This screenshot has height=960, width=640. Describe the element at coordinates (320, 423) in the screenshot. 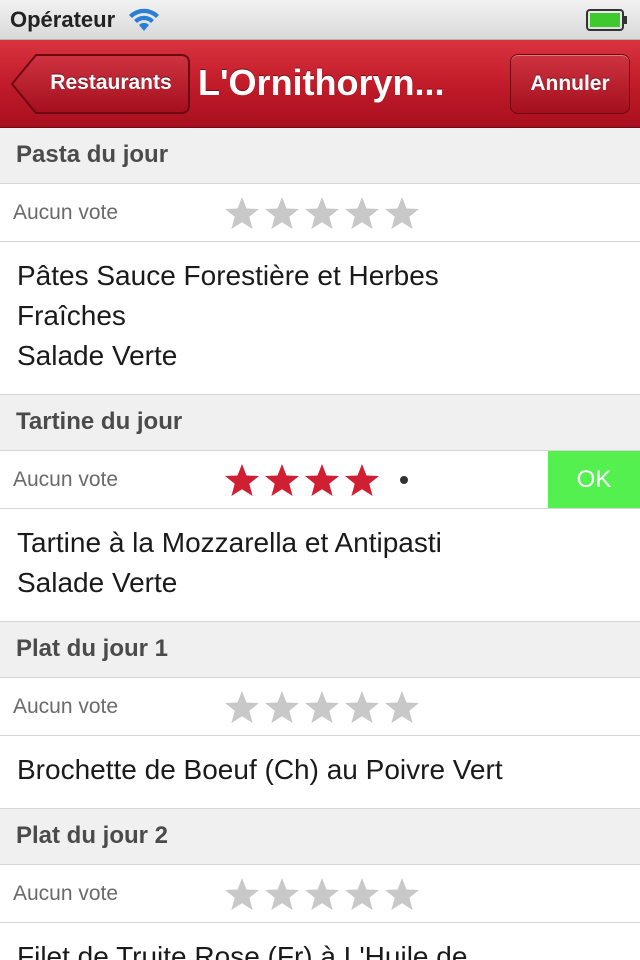

I see `section-header: Tartine du jour` at that location.